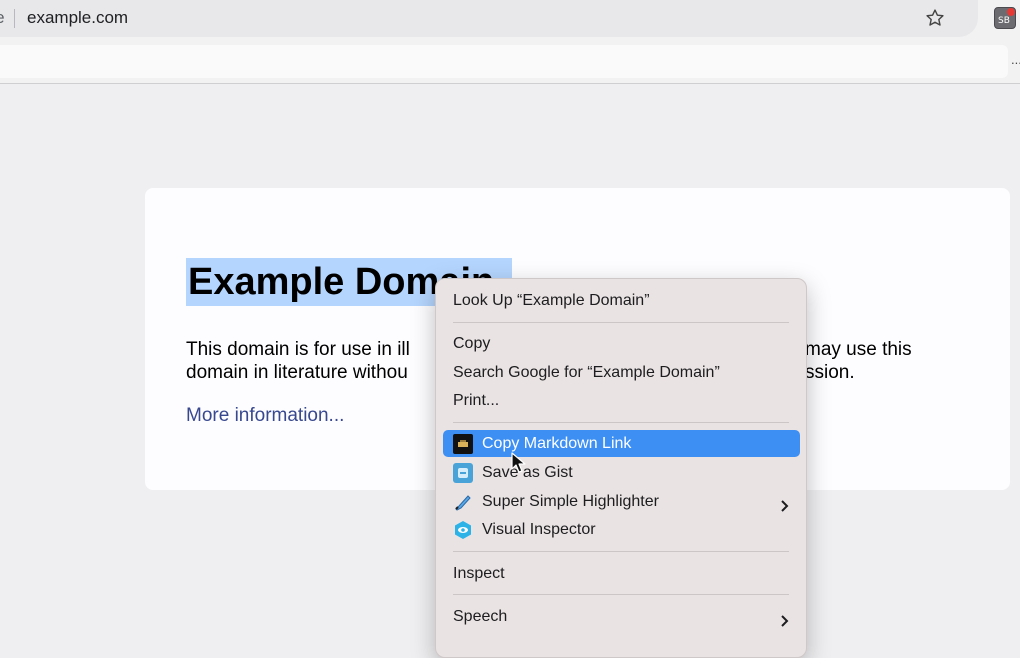 The height and width of the screenshot is (658, 1020). Describe the element at coordinates (489, 18) in the screenshot. I see `address-bar: ure example.com` at that location.